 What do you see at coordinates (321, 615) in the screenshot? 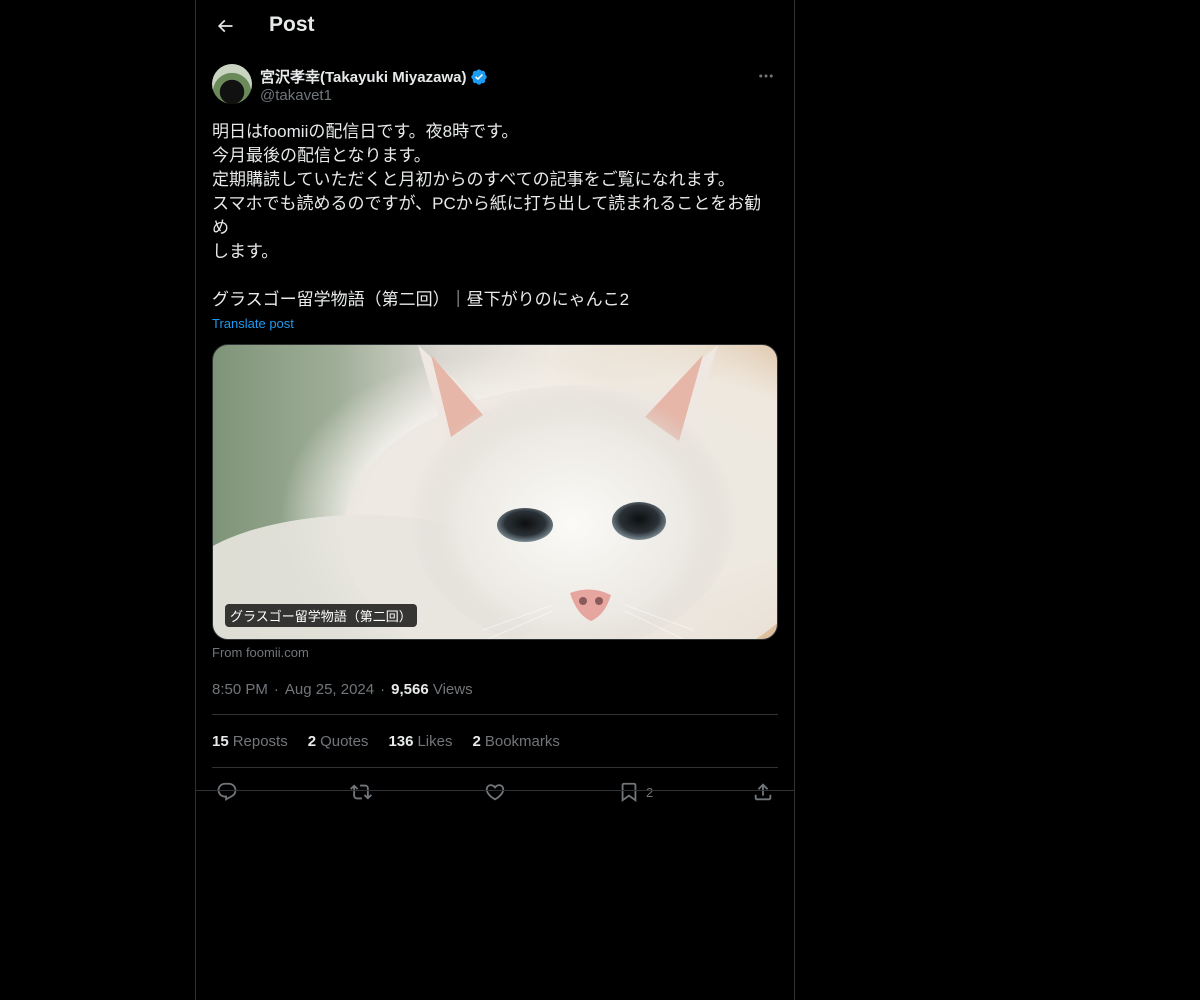
I see `card-title-label: グラスゴー留学物語（第二回）` at bounding box center [321, 615].